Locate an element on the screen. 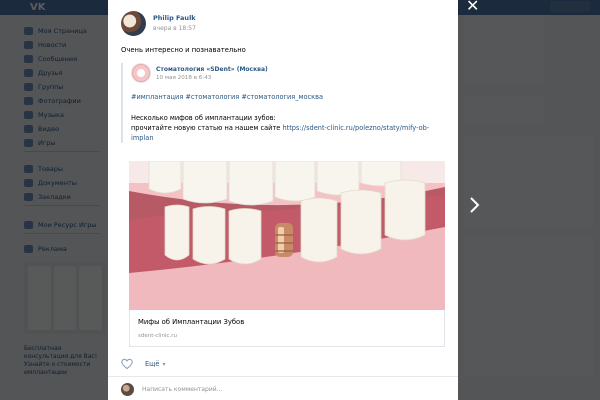  sidebar-item: Музыка is located at coordinates (44, 114).